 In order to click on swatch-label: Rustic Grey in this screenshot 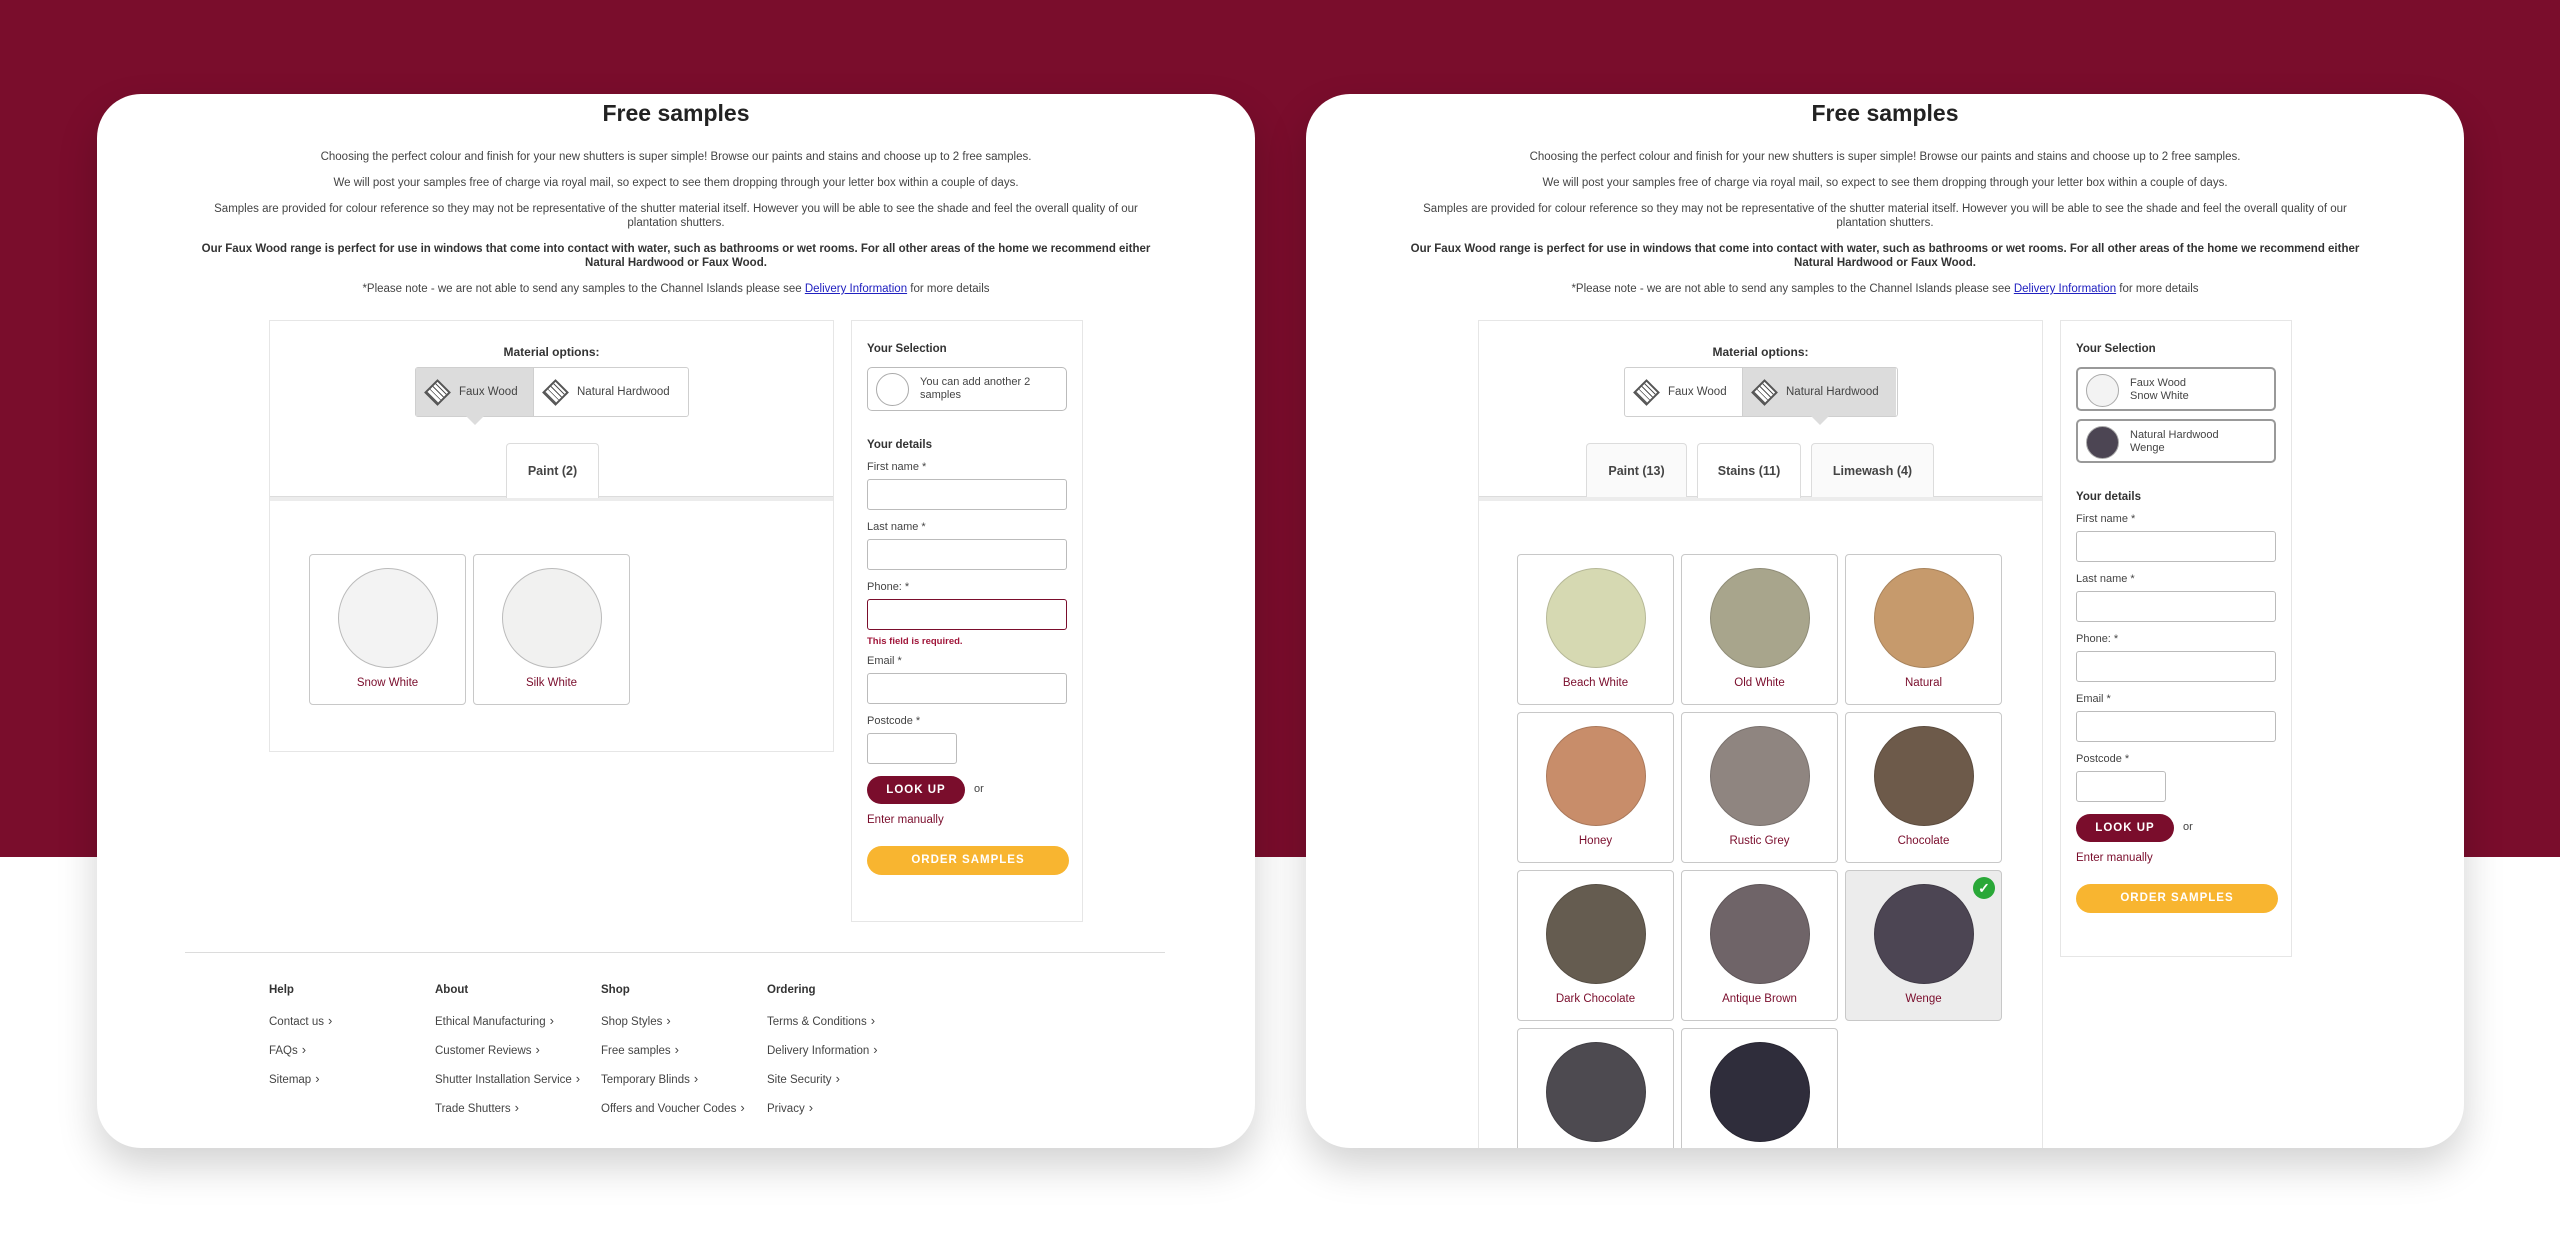, I will do `click(1759, 841)`.